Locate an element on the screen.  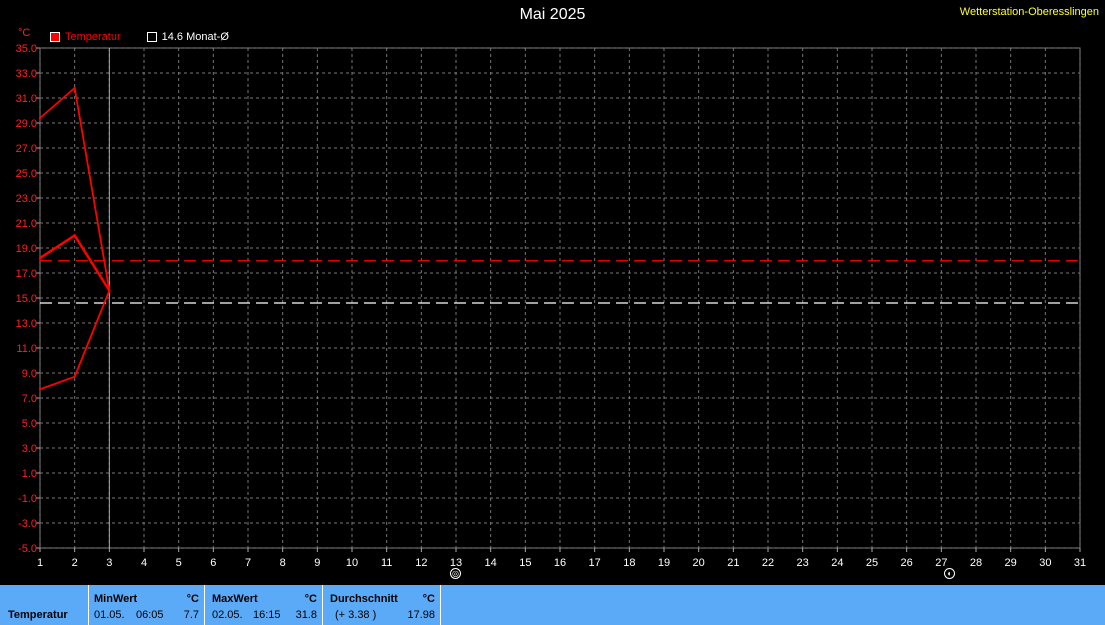
average-label: Durchschnitt is located at coordinates (364, 599).